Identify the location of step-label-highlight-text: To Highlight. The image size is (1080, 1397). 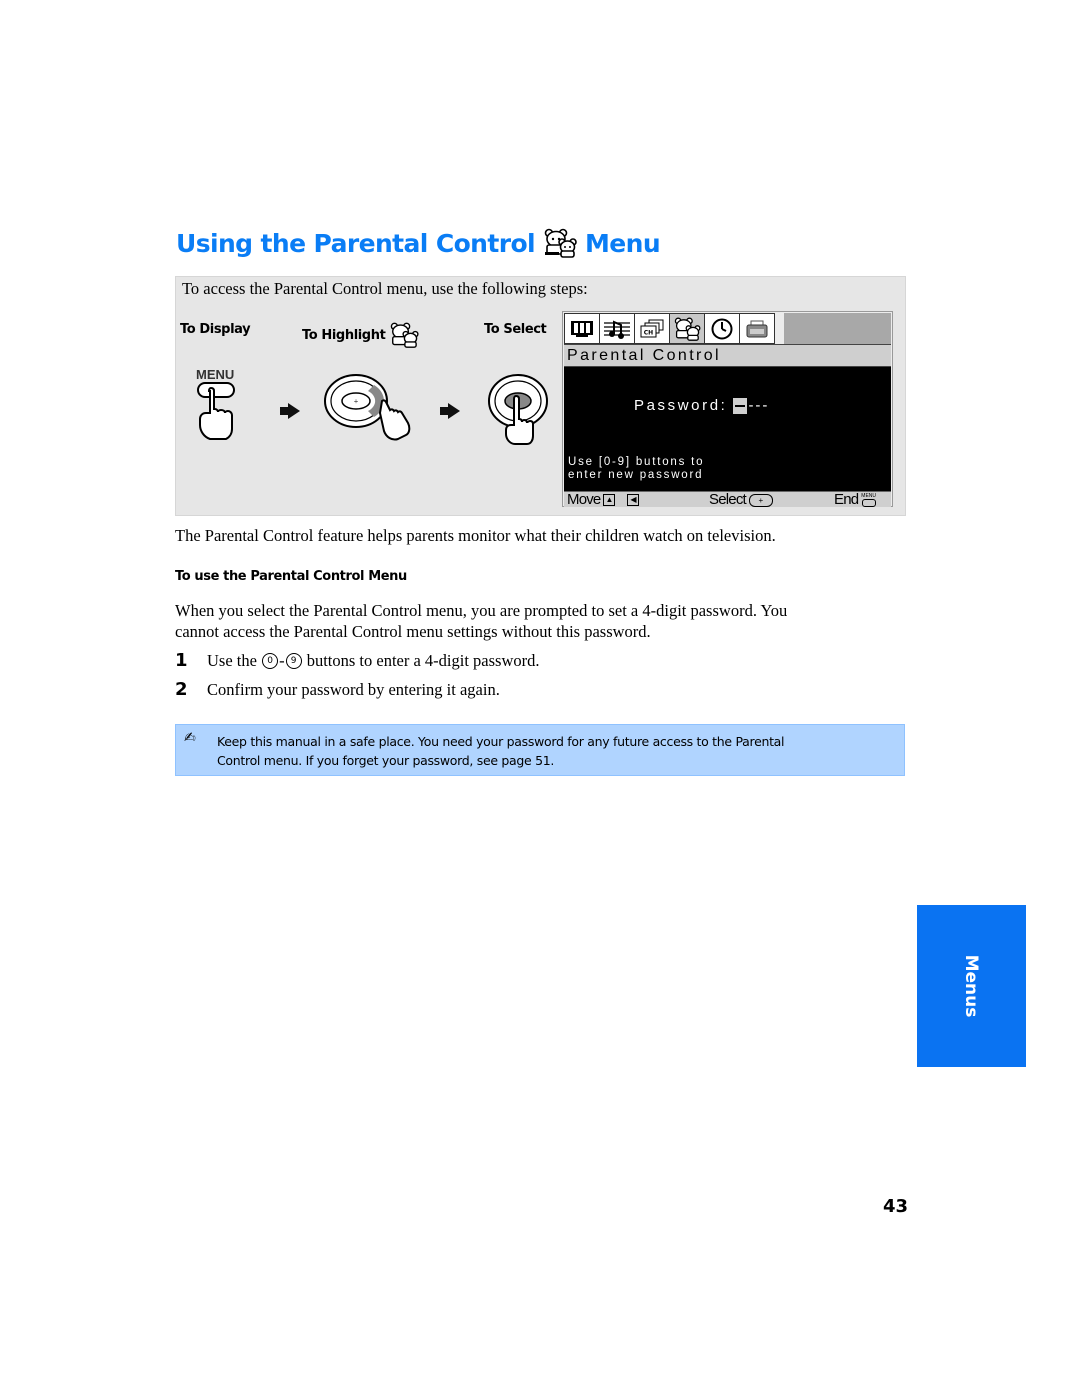
(344, 335).